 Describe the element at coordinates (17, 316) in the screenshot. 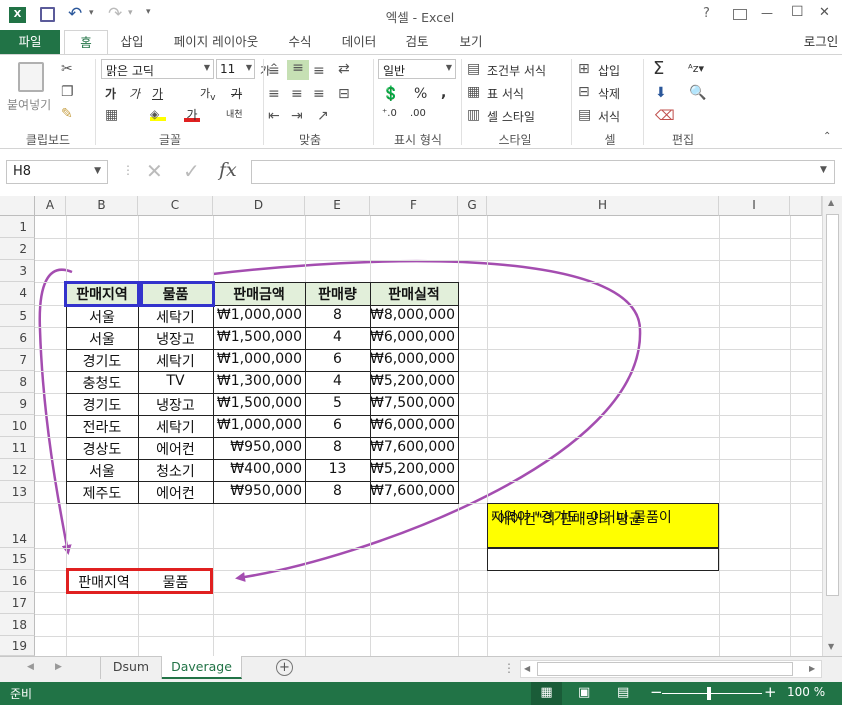

I see `row-header: 5` at that location.